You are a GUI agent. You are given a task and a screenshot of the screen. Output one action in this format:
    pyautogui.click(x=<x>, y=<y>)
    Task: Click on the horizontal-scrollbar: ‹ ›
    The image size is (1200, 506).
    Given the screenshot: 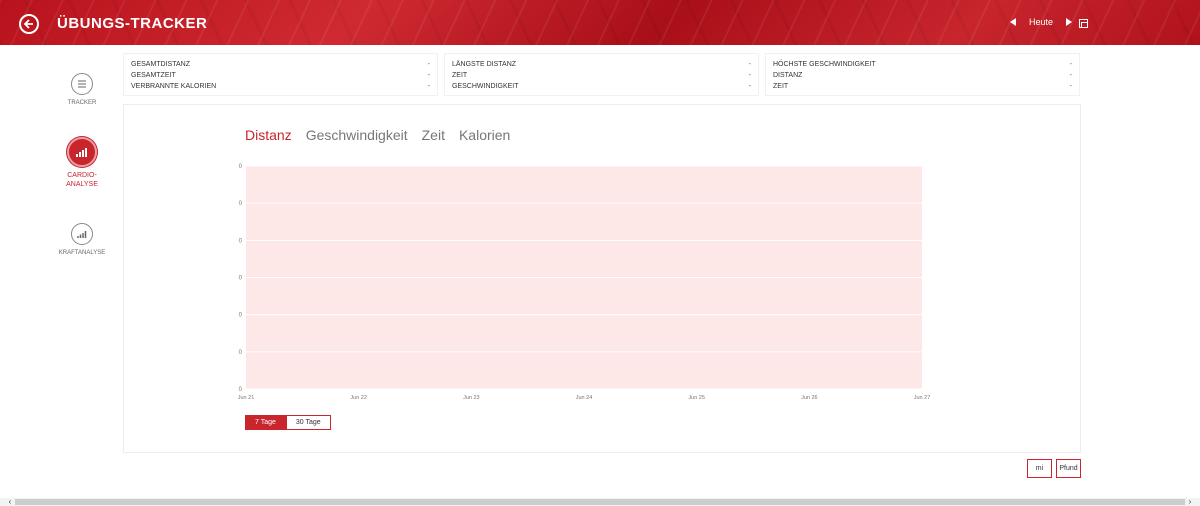 What is the action you would take?
    pyautogui.click(x=600, y=502)
    